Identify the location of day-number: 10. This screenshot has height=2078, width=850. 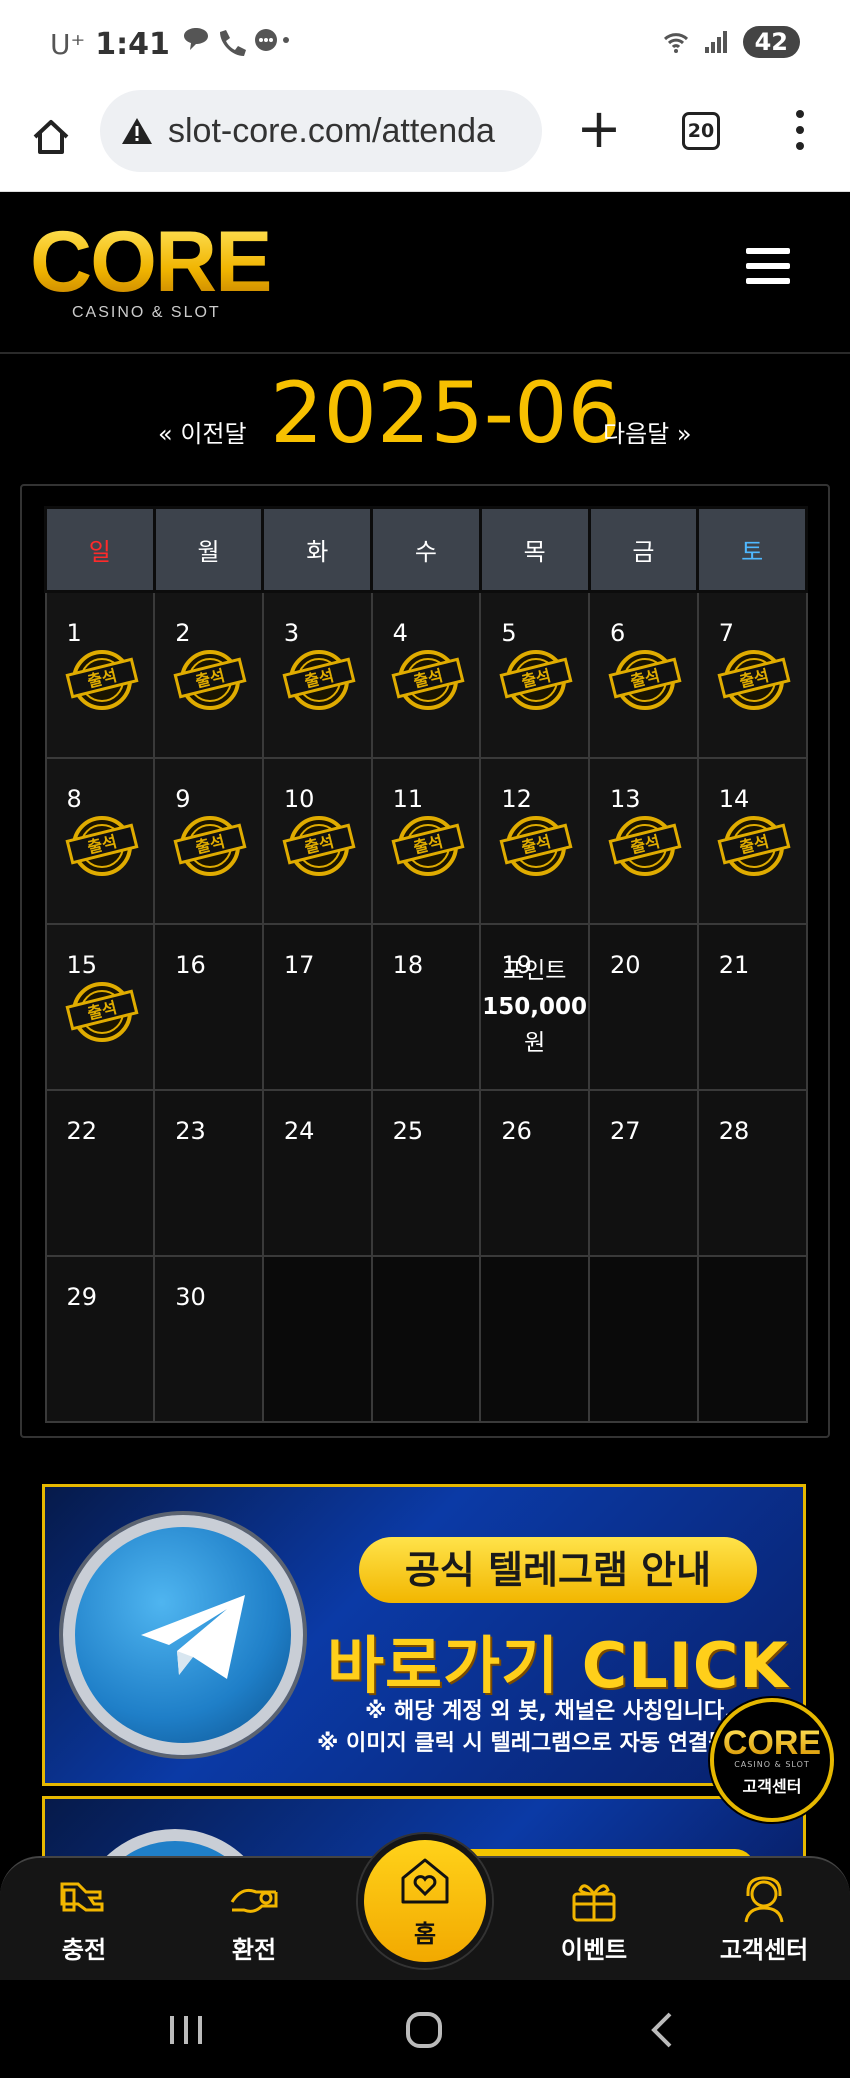
(299, 798).